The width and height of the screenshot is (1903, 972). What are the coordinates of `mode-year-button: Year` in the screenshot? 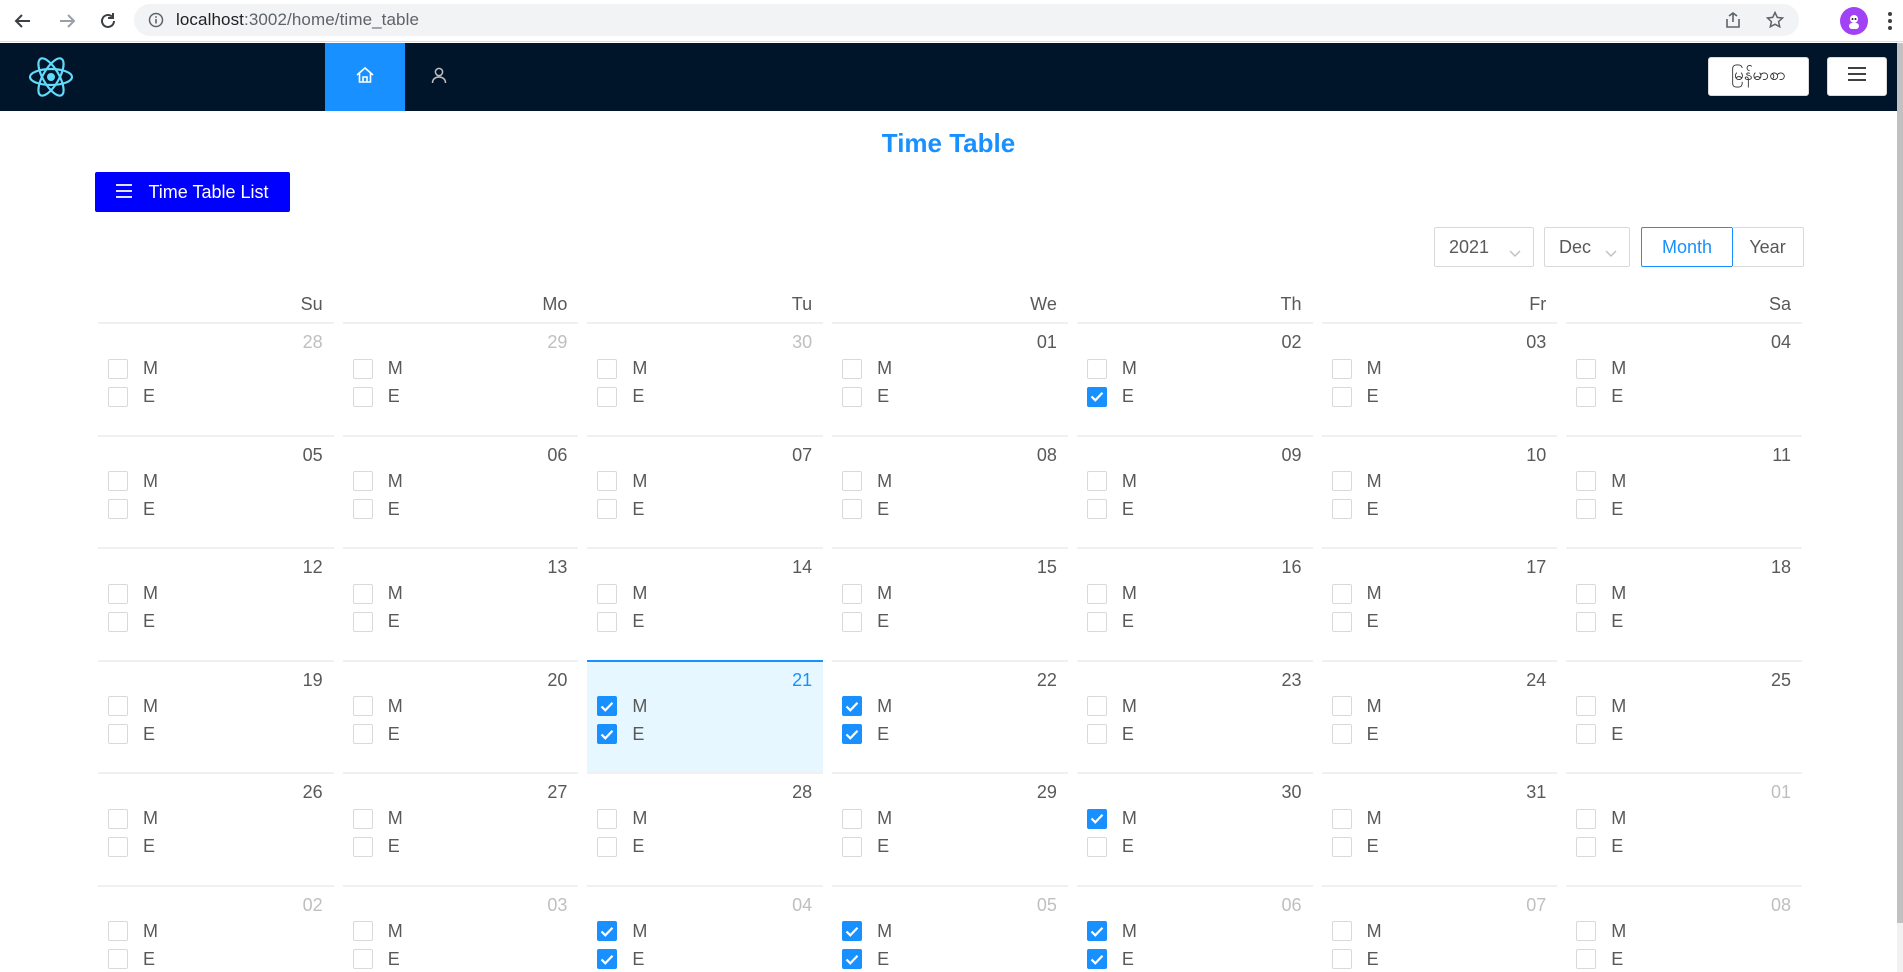 It's located at (1768, 247).